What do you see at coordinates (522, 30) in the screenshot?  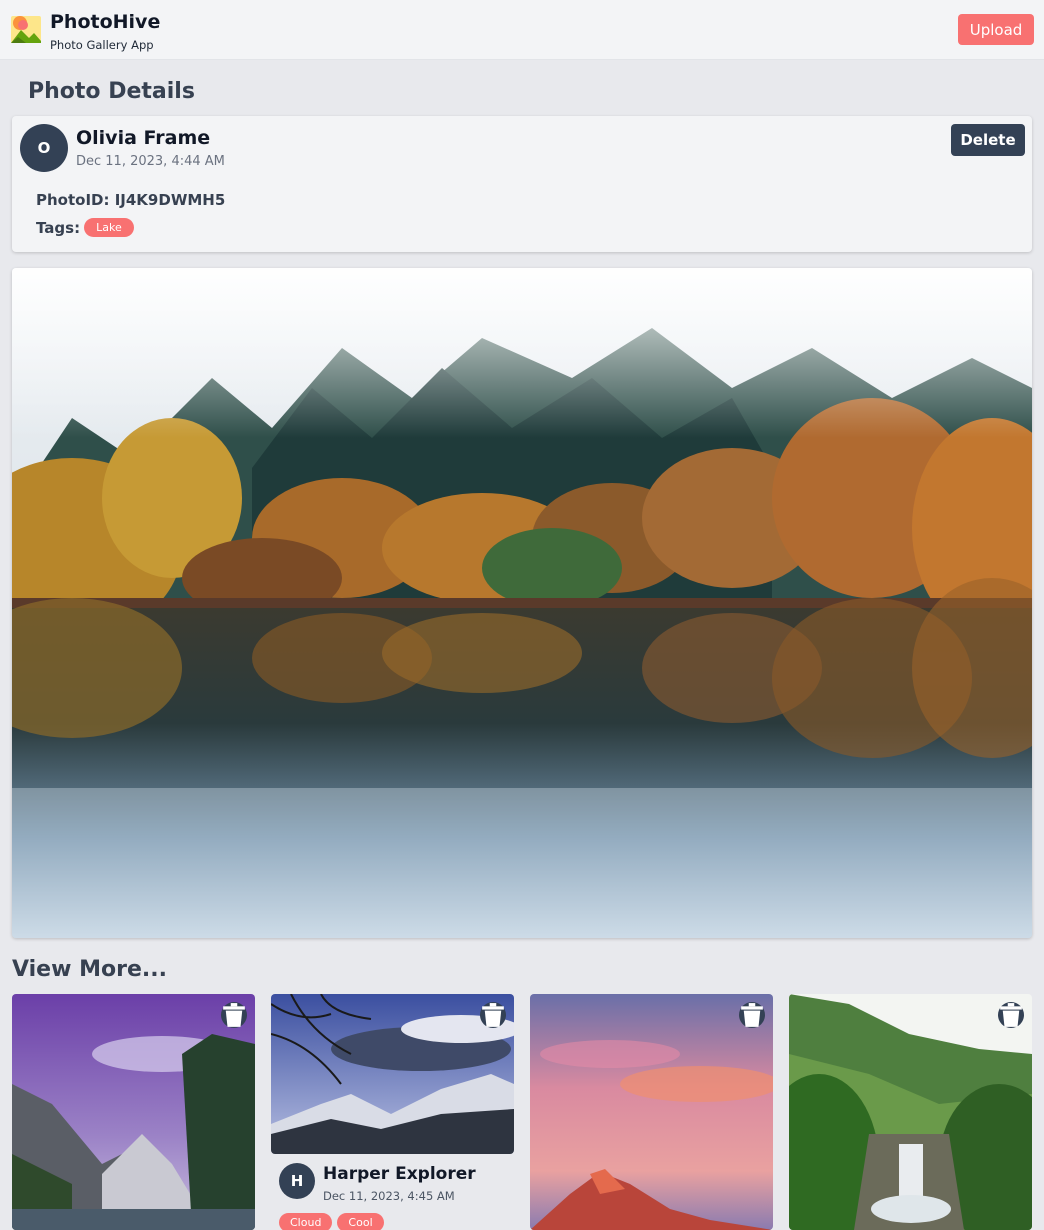 I see `top-bar: PhotoHive Photo Gallery App Upload` at bounding box center [522, 30].